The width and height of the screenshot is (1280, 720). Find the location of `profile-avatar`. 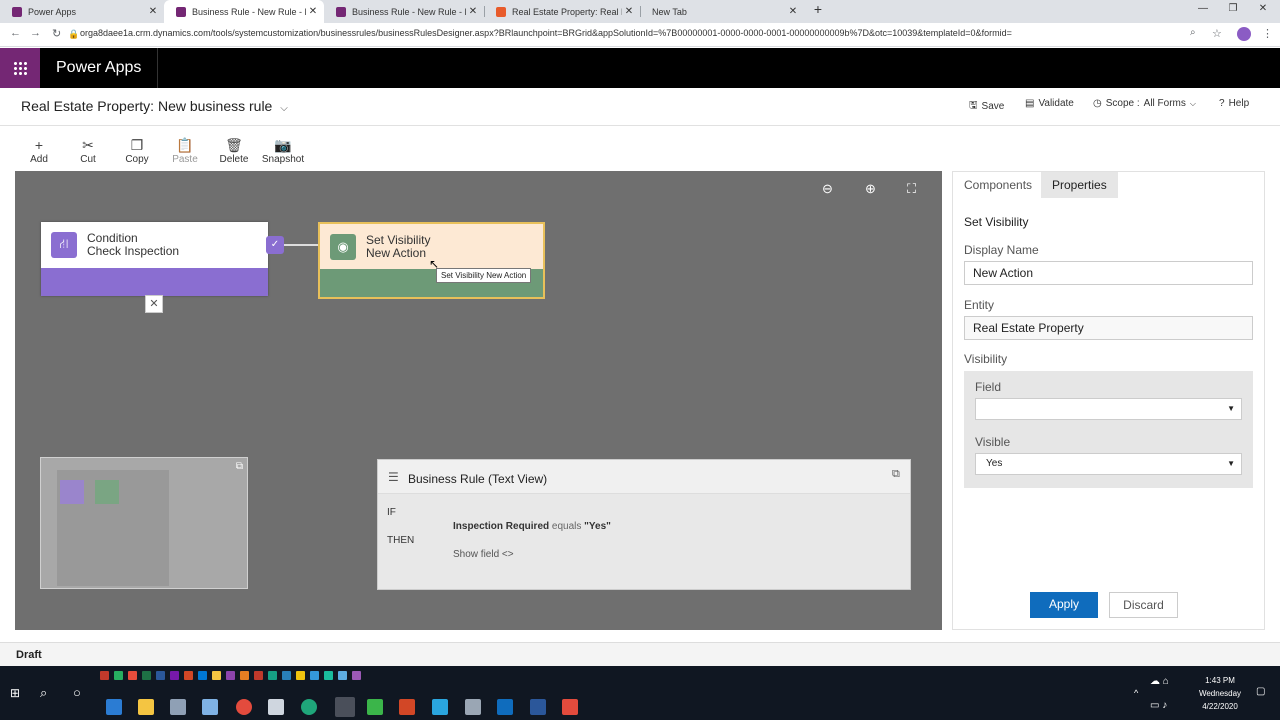

profile-avatar is located at coordinates (1244, 34).